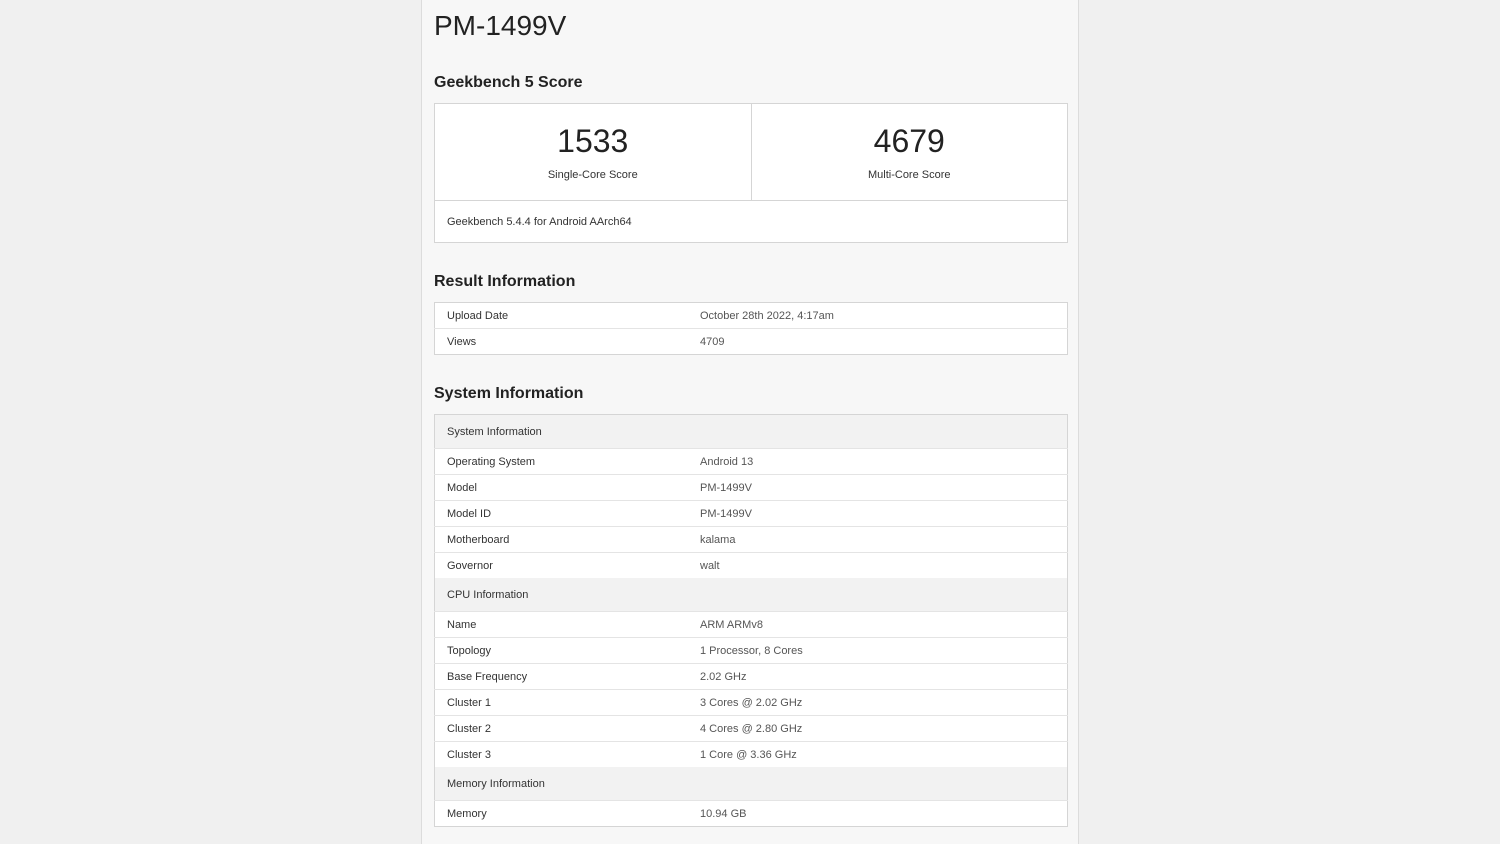 The width and height of the screenshot is (1500, 844). I want to click on row-key: Model ID, so click(561, 513).